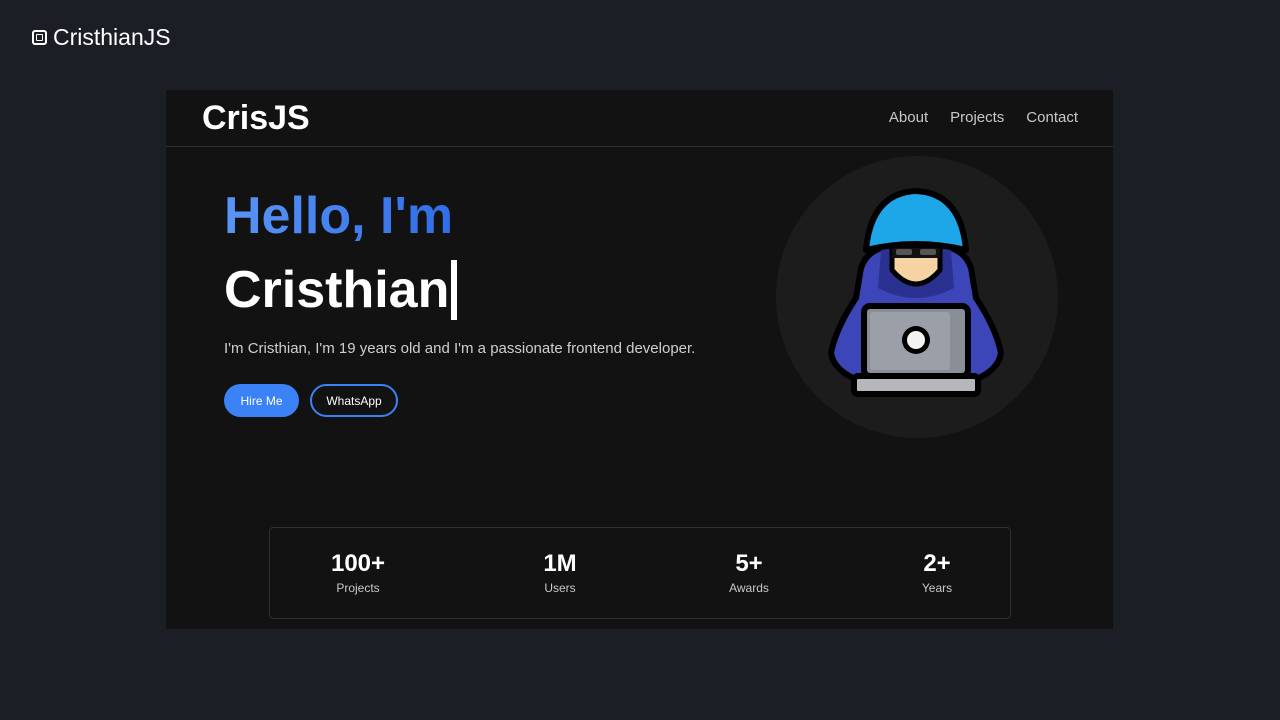  I want to click on stat-value: 100+, so click(358, 563).